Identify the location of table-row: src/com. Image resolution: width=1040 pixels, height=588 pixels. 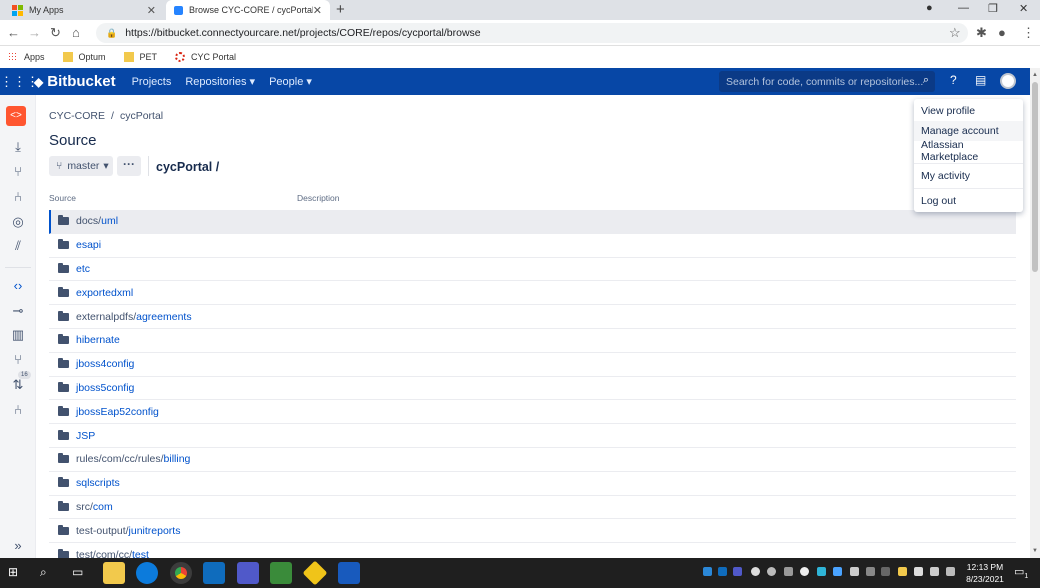
(532, 508).